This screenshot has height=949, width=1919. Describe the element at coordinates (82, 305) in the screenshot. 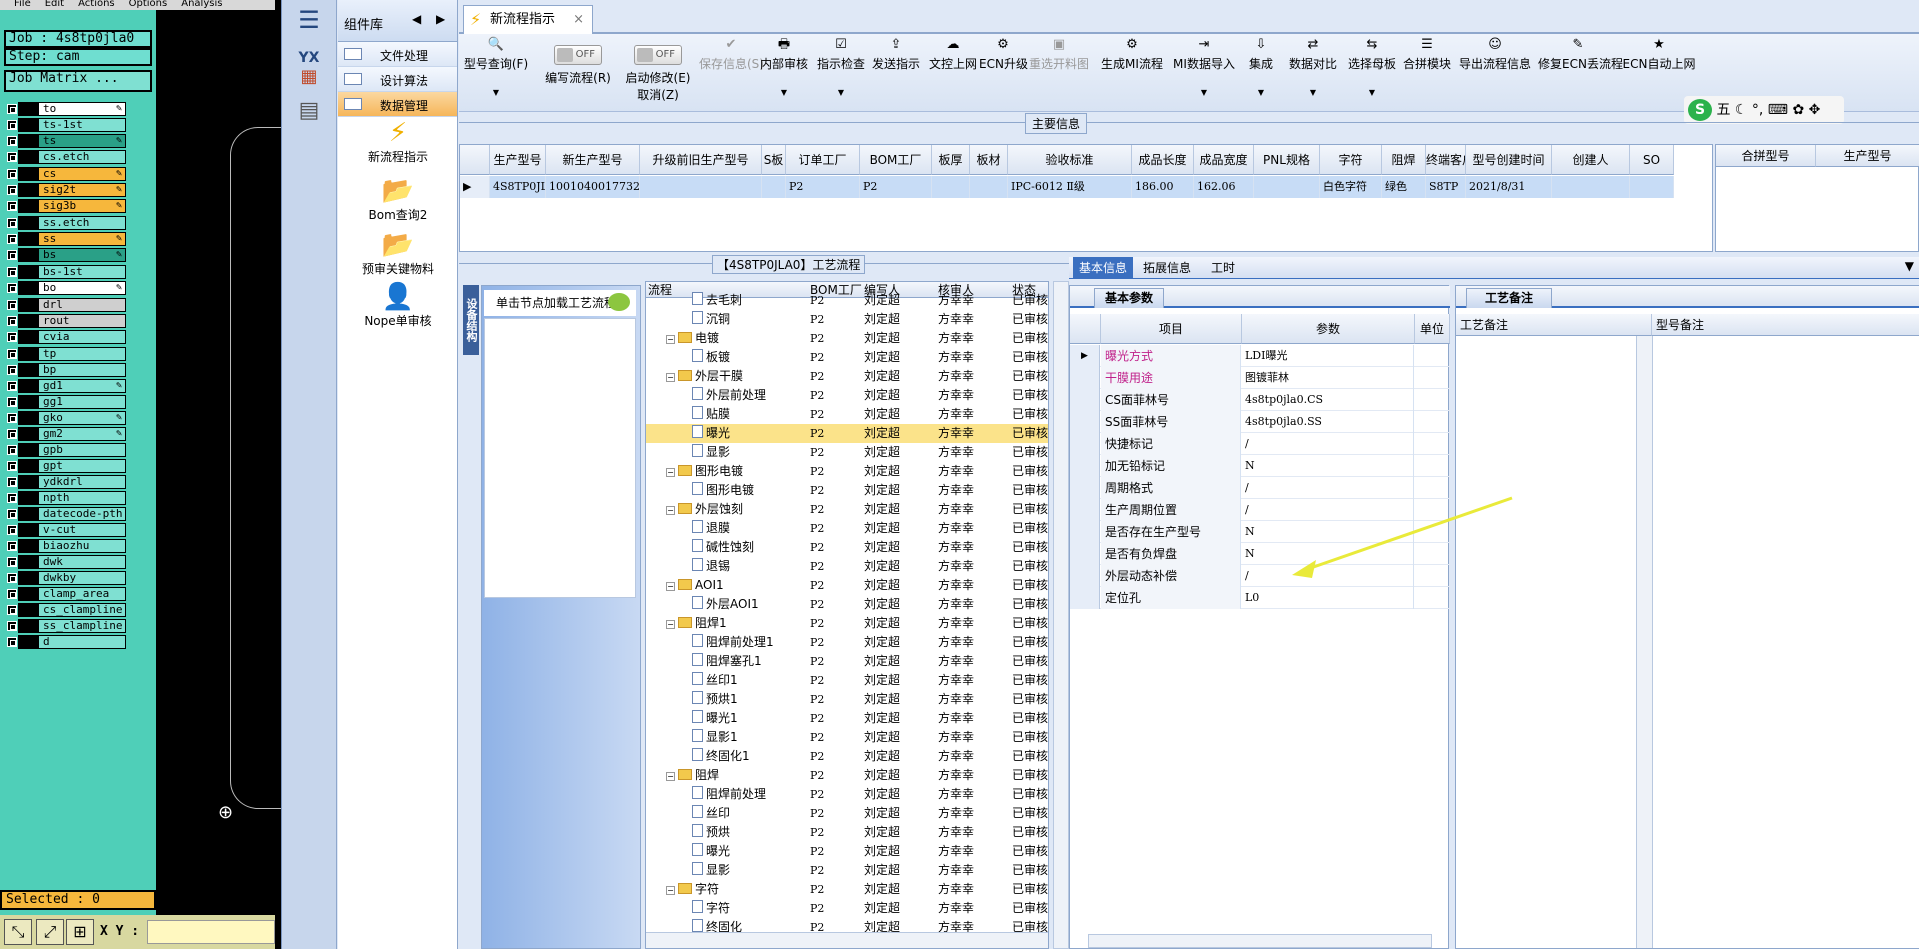

I see `layer-name: drl` at that location.